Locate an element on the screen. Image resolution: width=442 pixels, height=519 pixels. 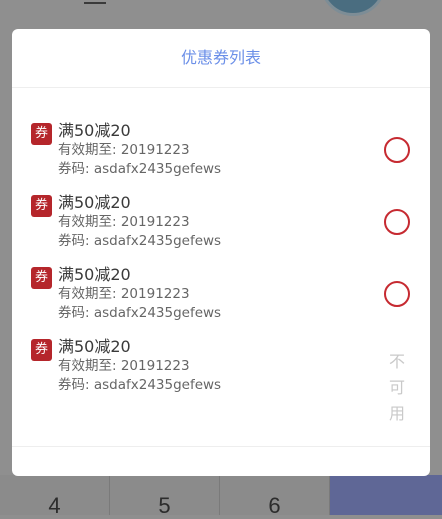
avatar is located at coordinates (353, 8).